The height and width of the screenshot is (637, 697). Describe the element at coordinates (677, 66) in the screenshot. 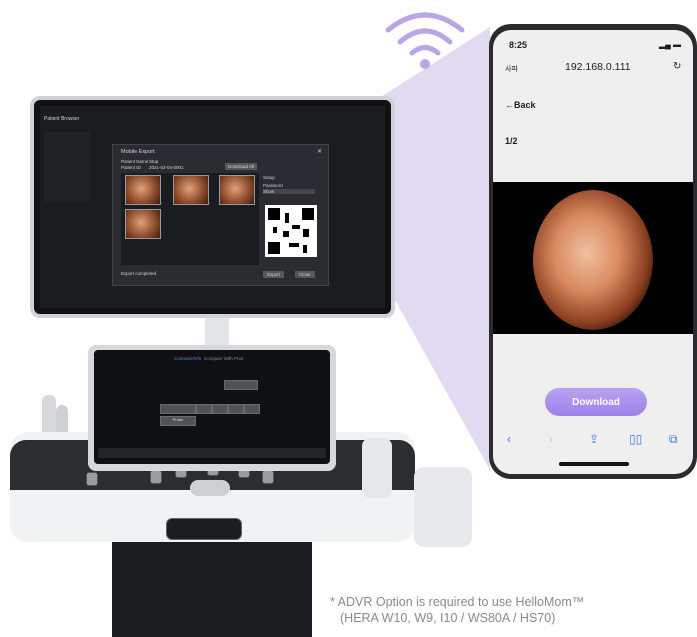

I see `reload-icon: ↻` at that location.